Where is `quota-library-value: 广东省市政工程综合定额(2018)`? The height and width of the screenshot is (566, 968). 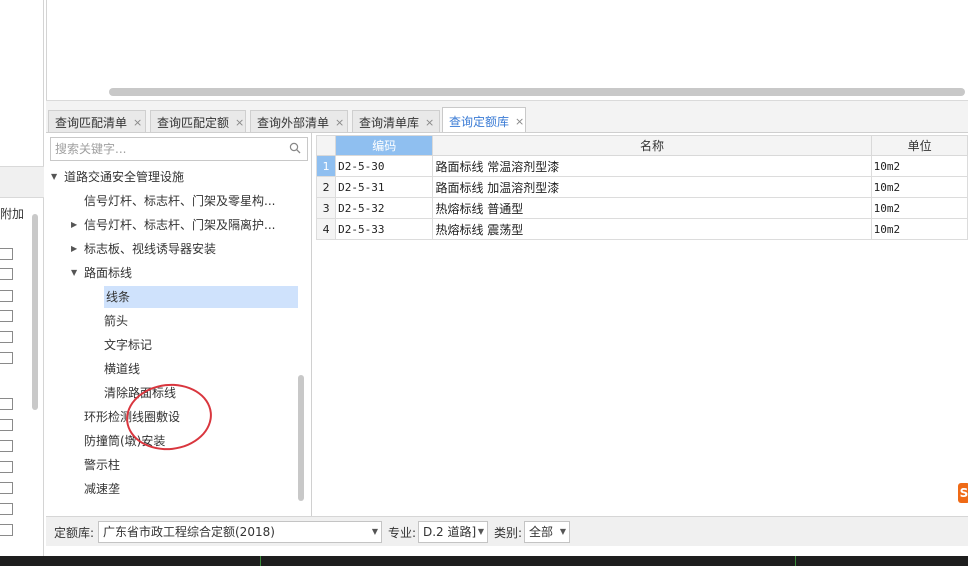 quota-library-value: 广东省市政工程综合定额(2018) is located at coordinates (189, 532).